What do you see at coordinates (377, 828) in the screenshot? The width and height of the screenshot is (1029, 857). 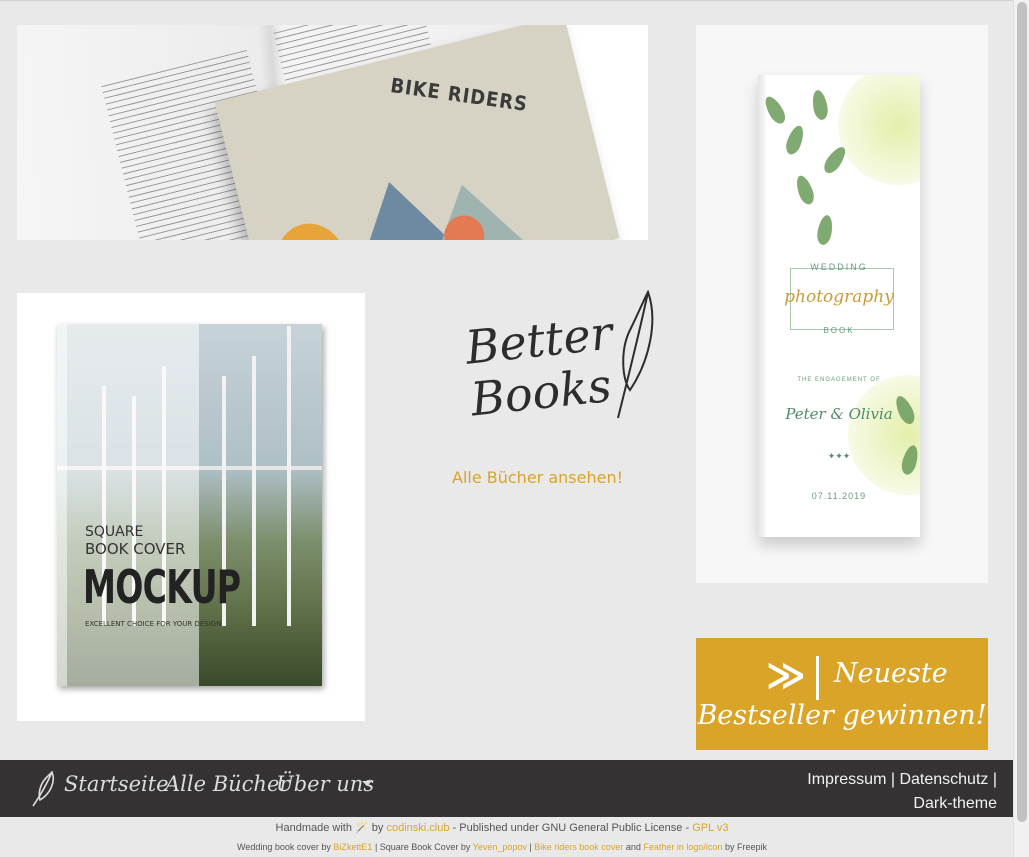 I see `by-text: by` at bounding box center [377, 828].